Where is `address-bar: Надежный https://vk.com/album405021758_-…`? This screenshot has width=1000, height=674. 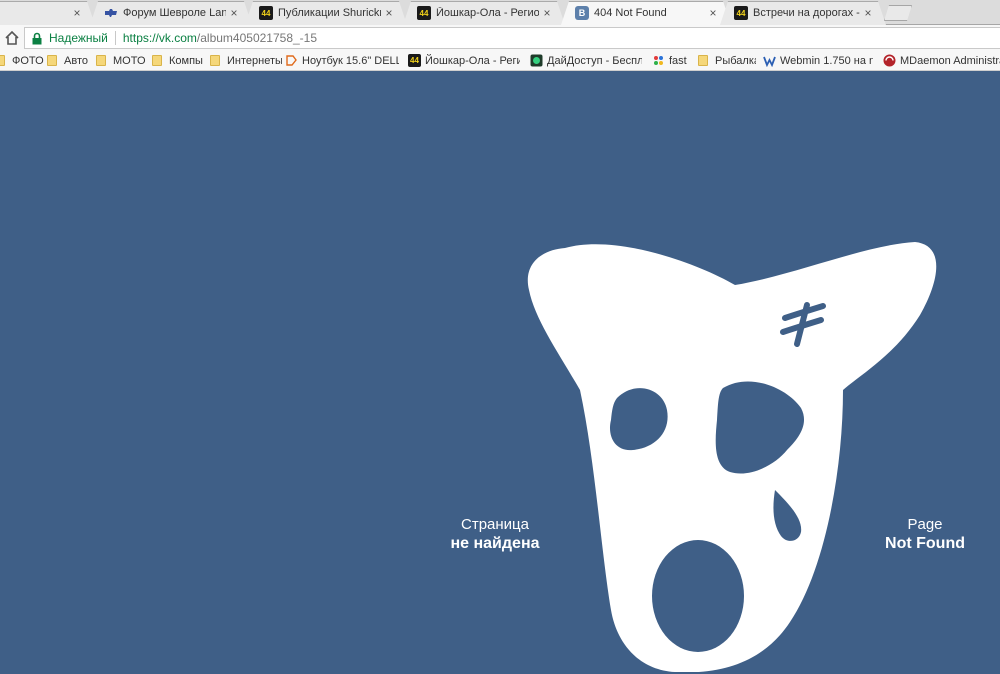
address-bar: Надежный https://vk.com/album405021758_-… is located at coordinates (512, 38).